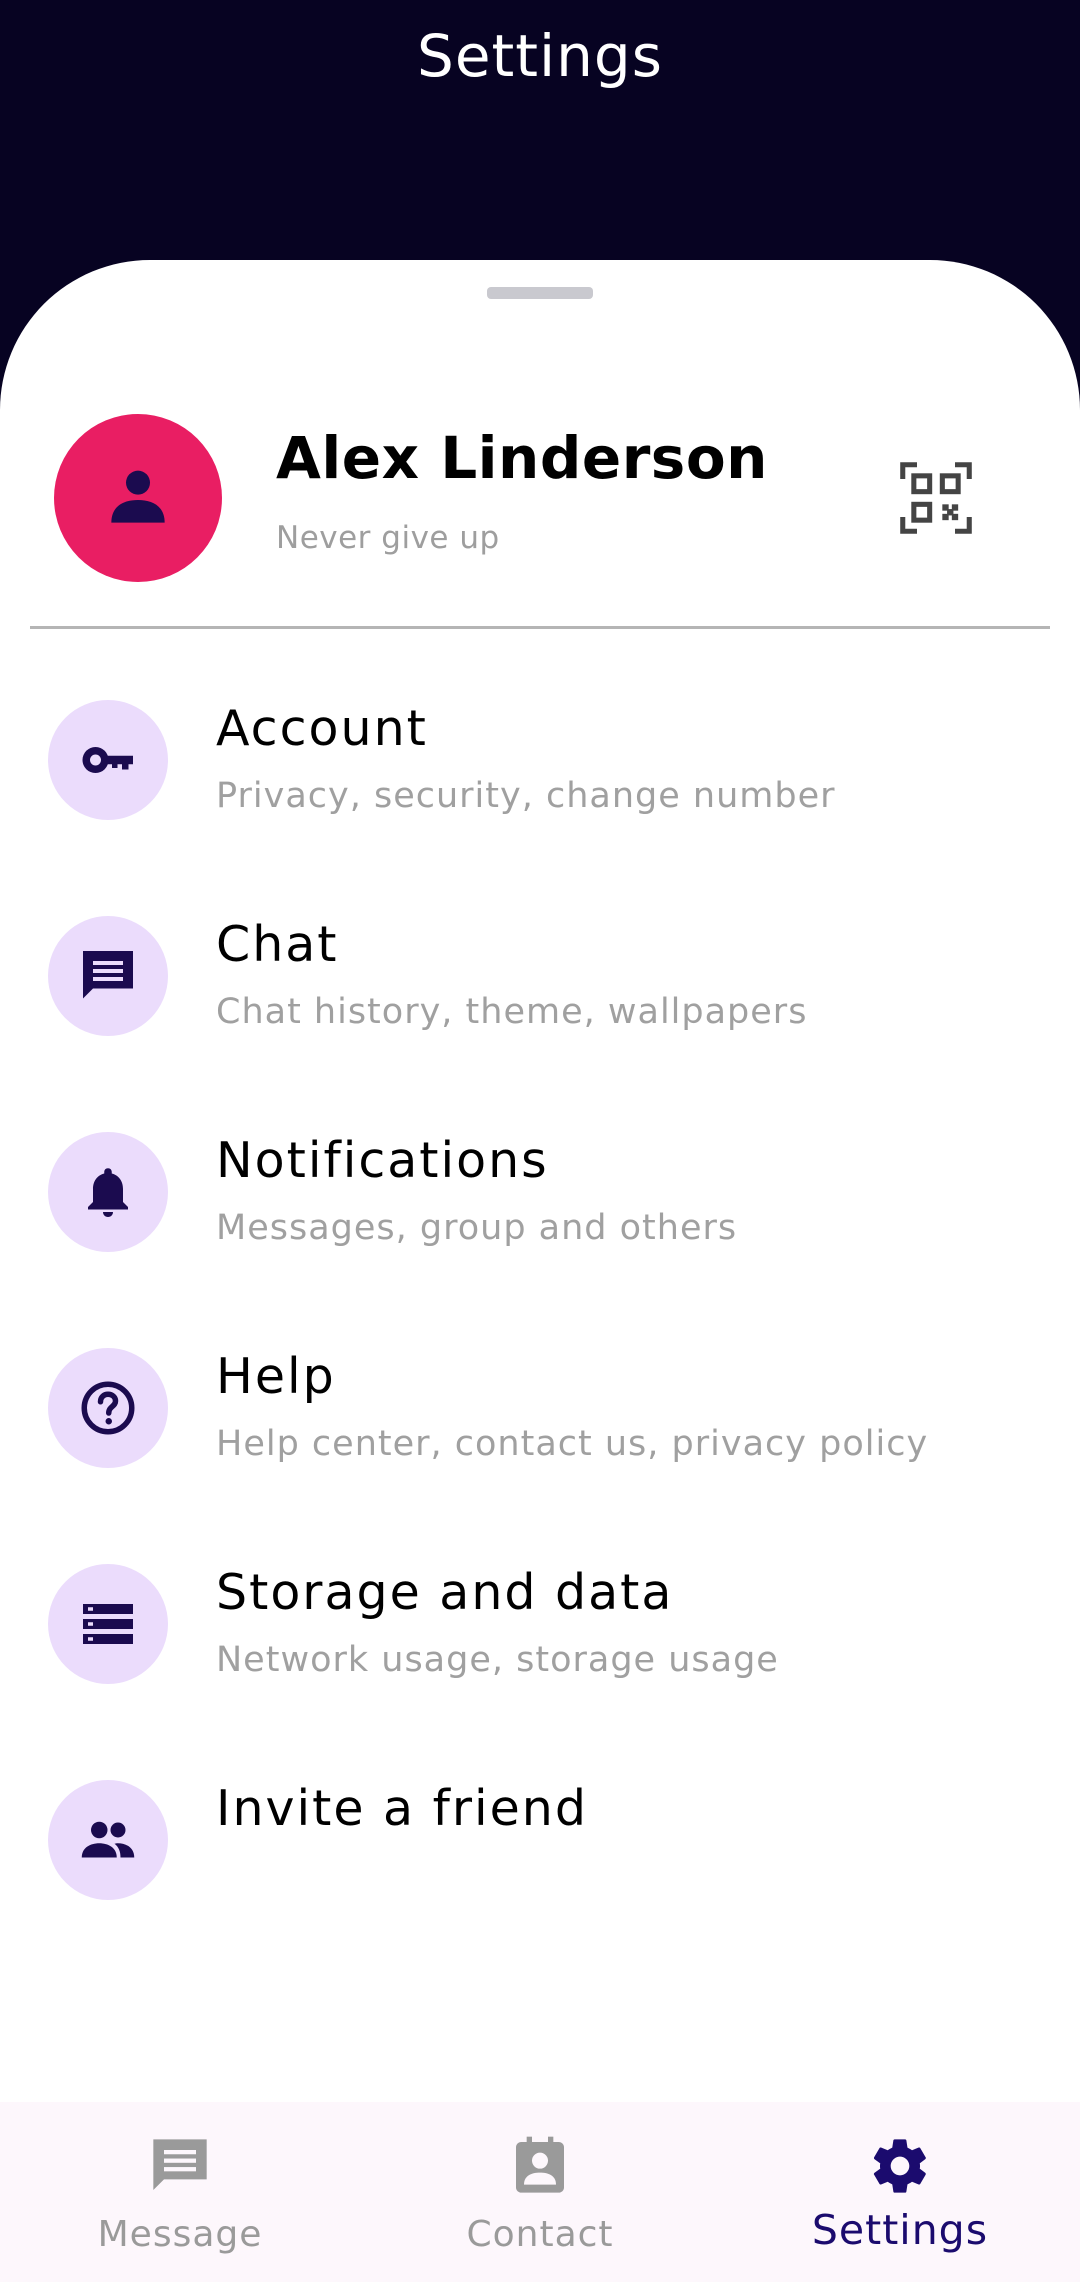 The image size is (1080, 2282). I want to click on person-icon, so click(138, 496).